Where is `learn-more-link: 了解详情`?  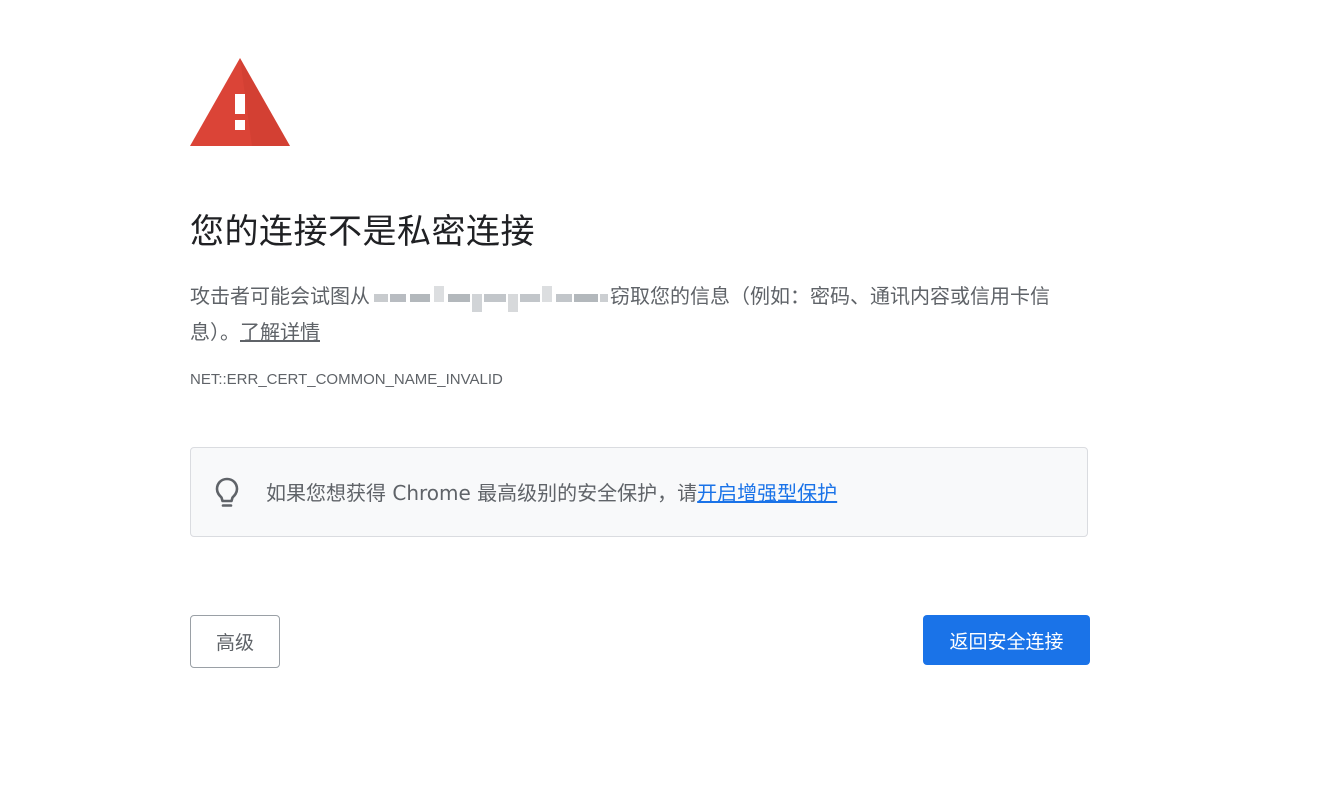 learn-more-link: 了解详情 is located at coordinates (280, 332).